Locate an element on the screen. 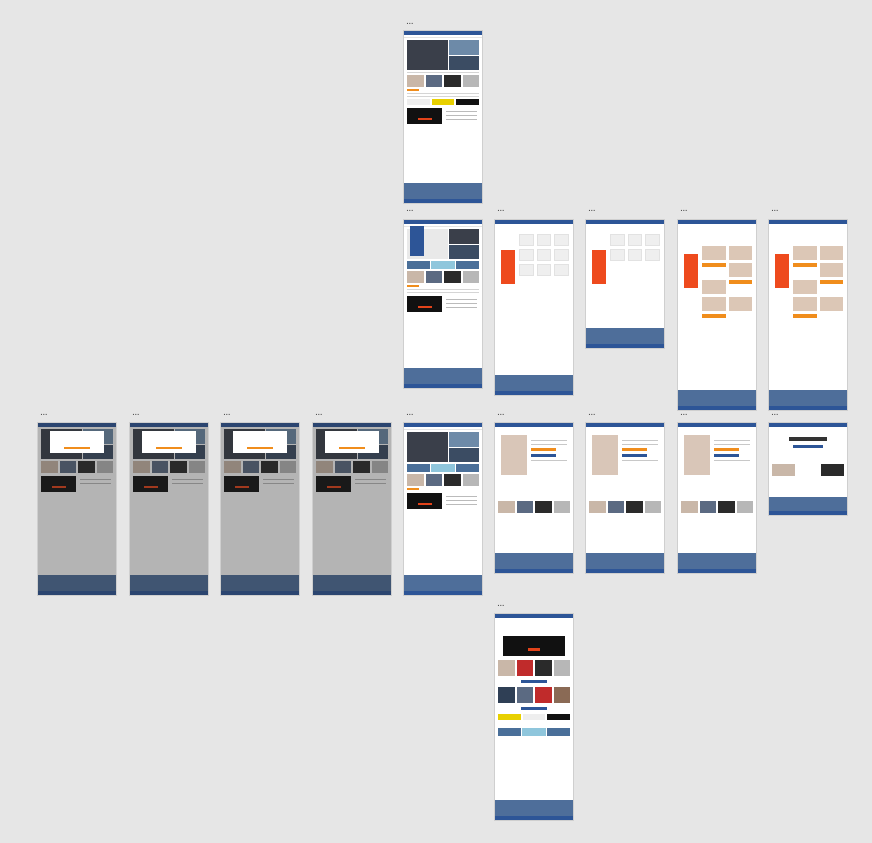 This screenshot has width=872, height=843. black-friday-banner is located at coordinates (534, 646).